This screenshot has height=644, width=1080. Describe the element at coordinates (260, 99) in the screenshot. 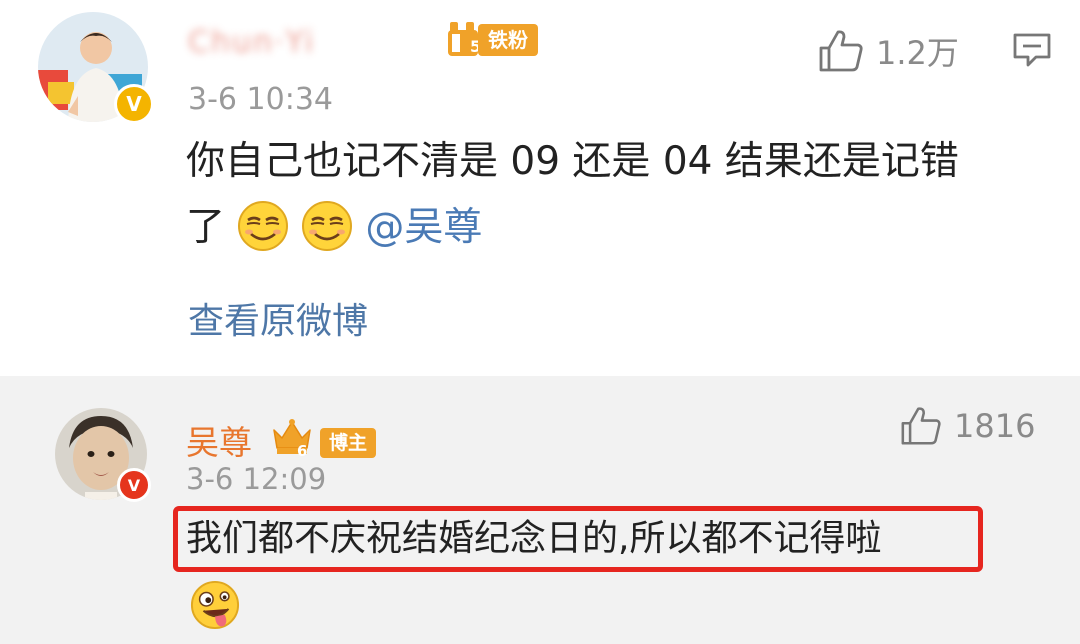

I see `comment-timestamp: 3-6 10:34` at that location.